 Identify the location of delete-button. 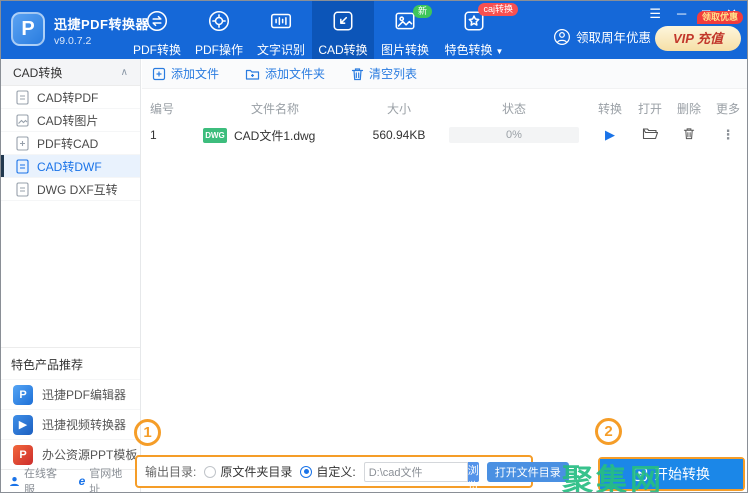
(689, 135).